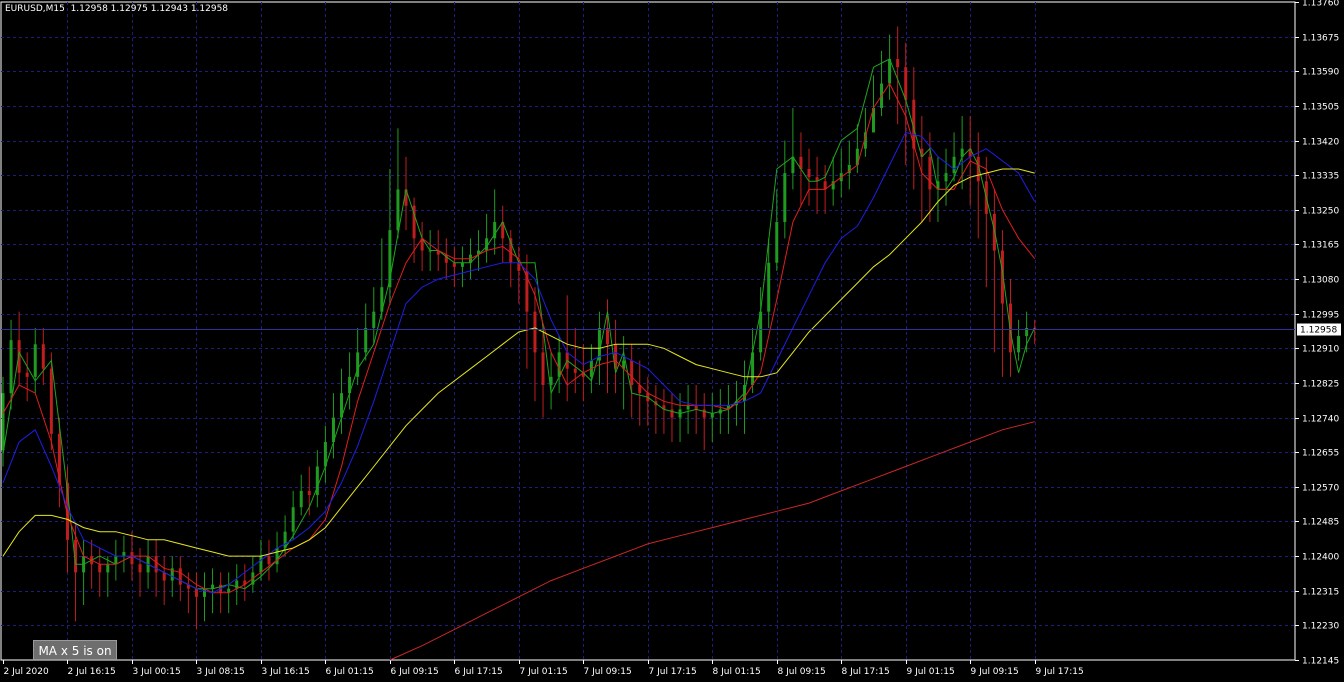 This screenshot has width=1344, height=682. What do you see at coordinates (1320, 558) in the screenshot?
I see `y-tick-label: 1.12400` at bounding box center [1320, 558].